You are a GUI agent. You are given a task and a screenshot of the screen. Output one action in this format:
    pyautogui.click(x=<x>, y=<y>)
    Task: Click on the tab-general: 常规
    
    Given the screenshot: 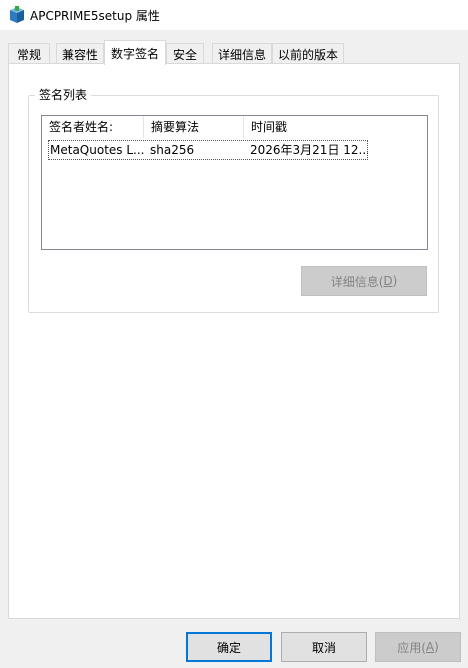 What is the action you would take?
    pyautogui.click(x=29, y=53)
    